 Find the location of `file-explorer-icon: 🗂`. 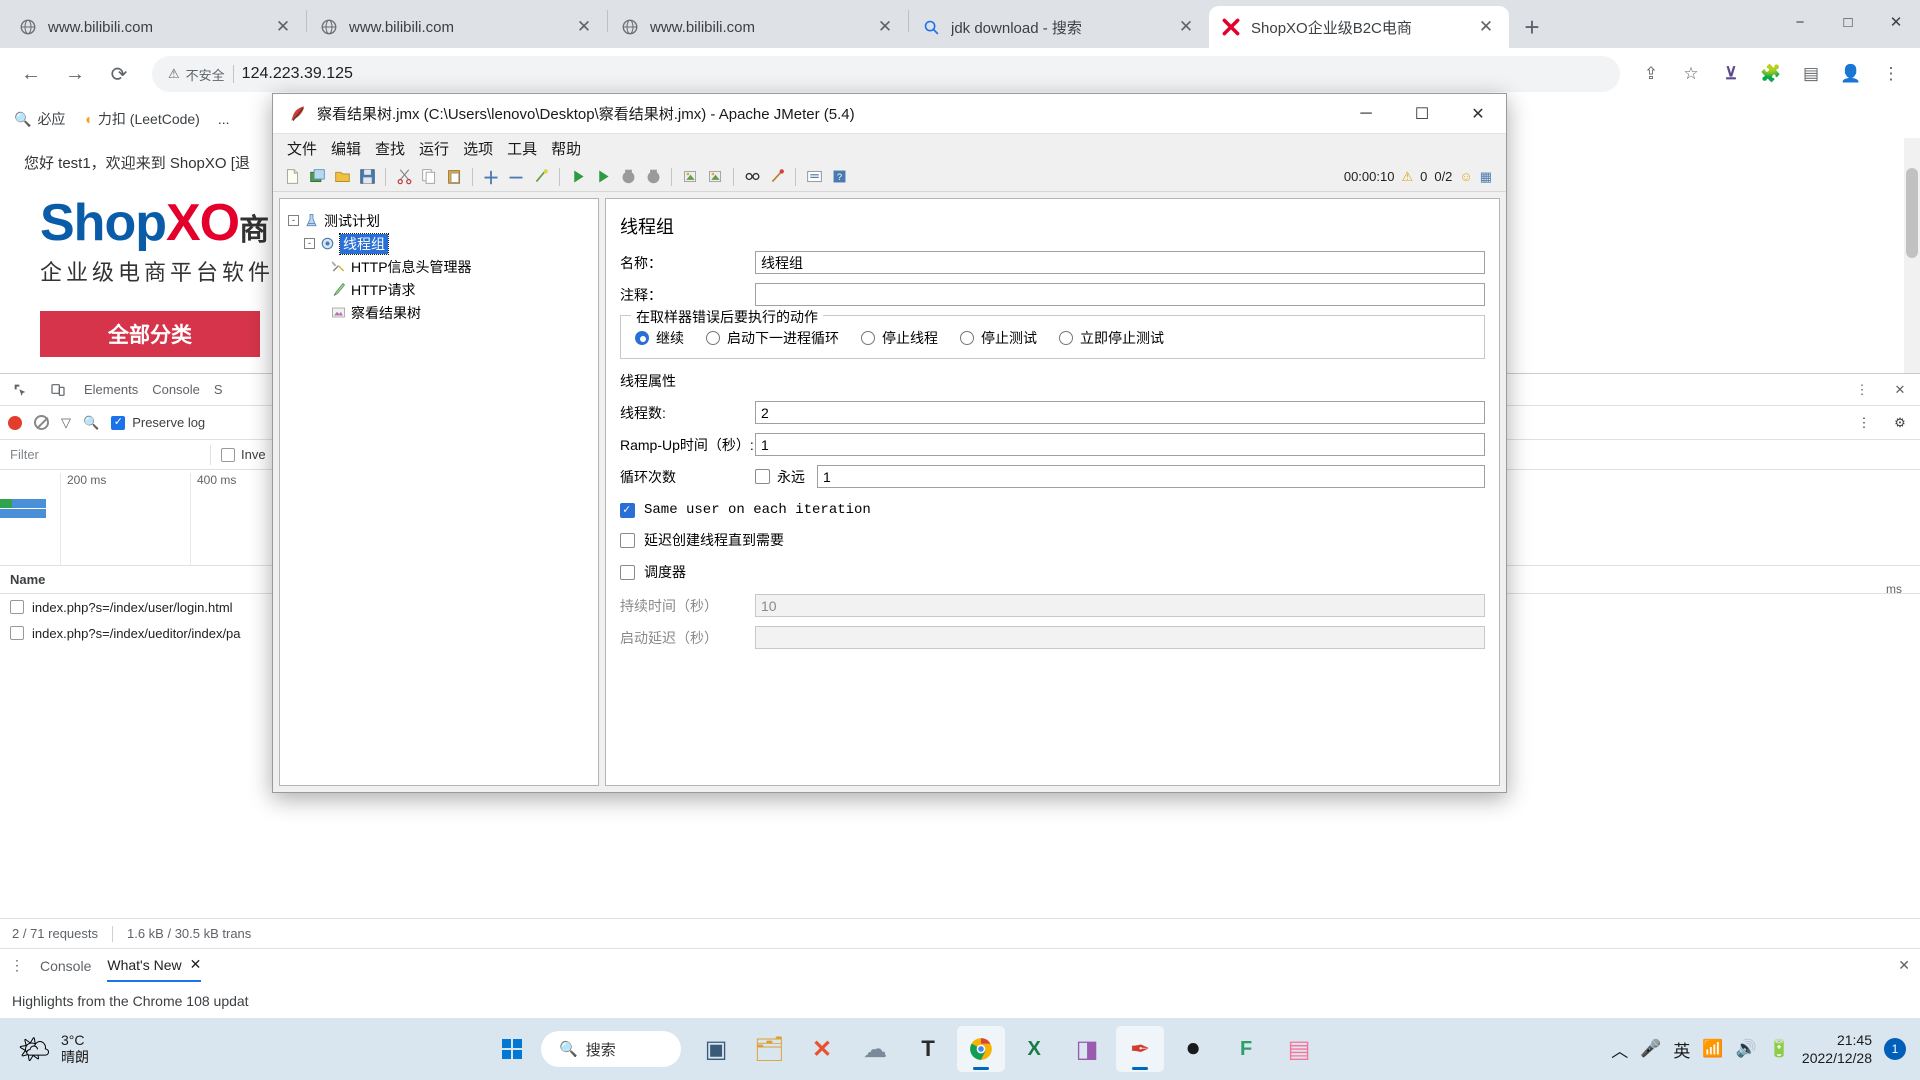

file-explorer-icon: 🗂 is located at coordinates (769, 1049).